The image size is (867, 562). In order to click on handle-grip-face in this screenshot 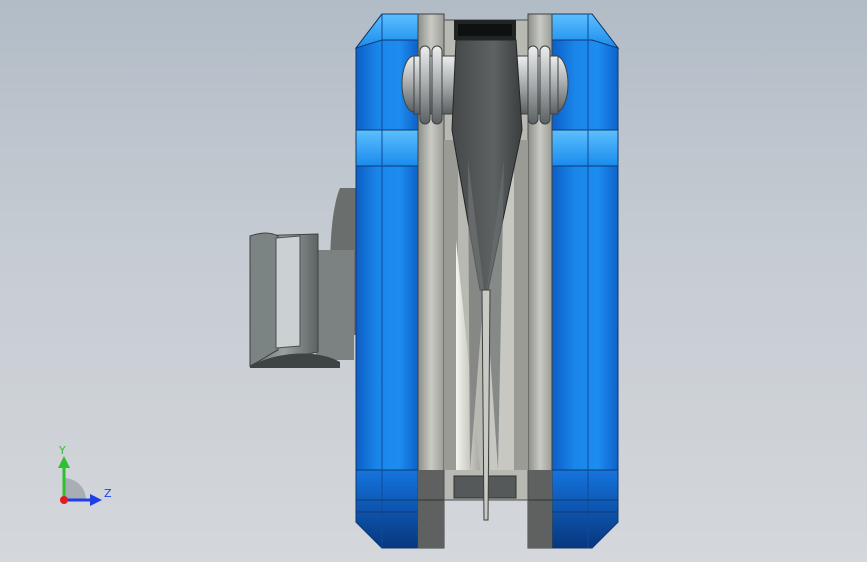, I will do `click(264, 299)`.